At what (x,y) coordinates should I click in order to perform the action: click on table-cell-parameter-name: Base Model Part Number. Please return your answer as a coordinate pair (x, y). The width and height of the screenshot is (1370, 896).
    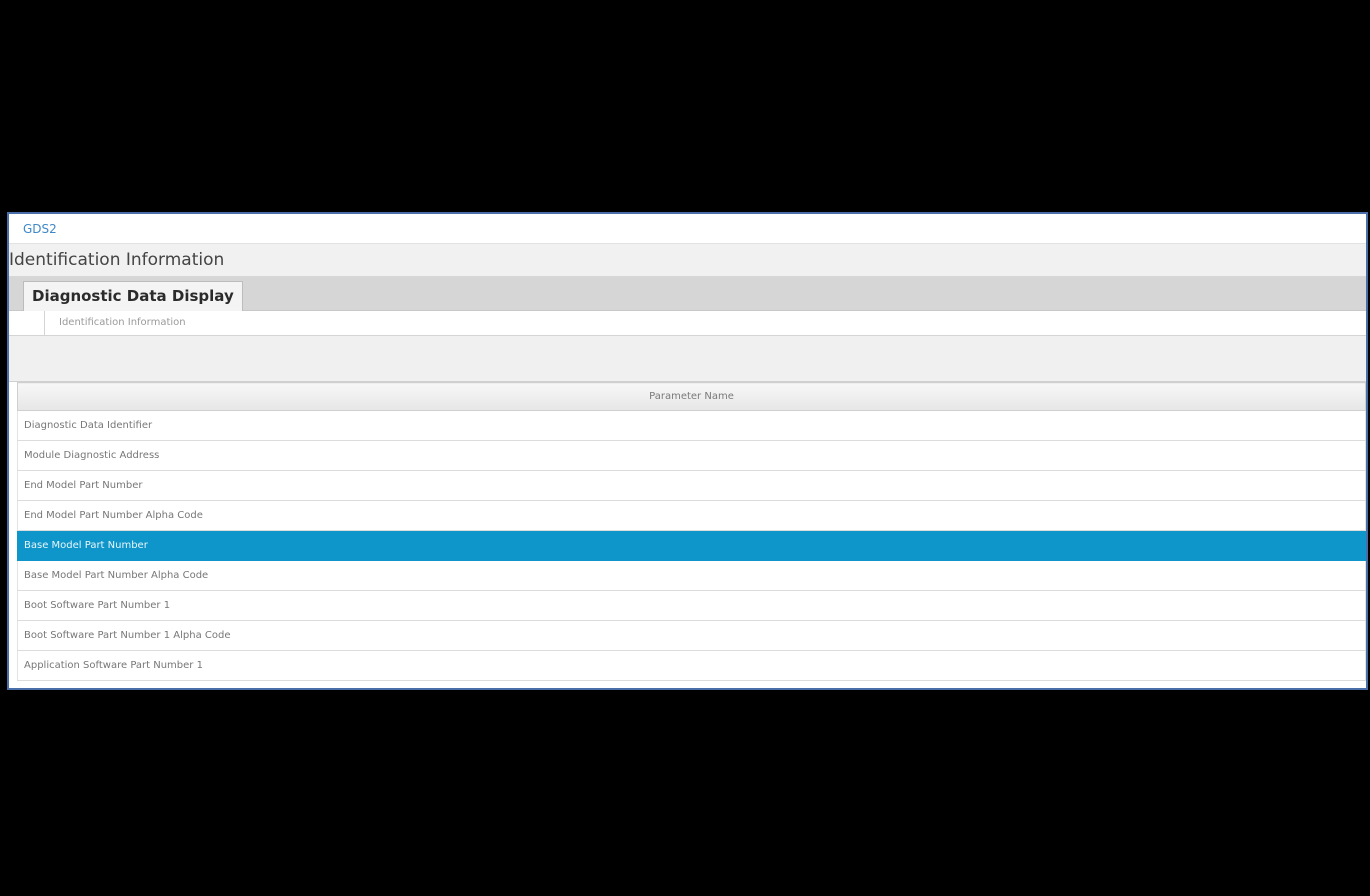
    Looking at the image, I should click on (691, 545).